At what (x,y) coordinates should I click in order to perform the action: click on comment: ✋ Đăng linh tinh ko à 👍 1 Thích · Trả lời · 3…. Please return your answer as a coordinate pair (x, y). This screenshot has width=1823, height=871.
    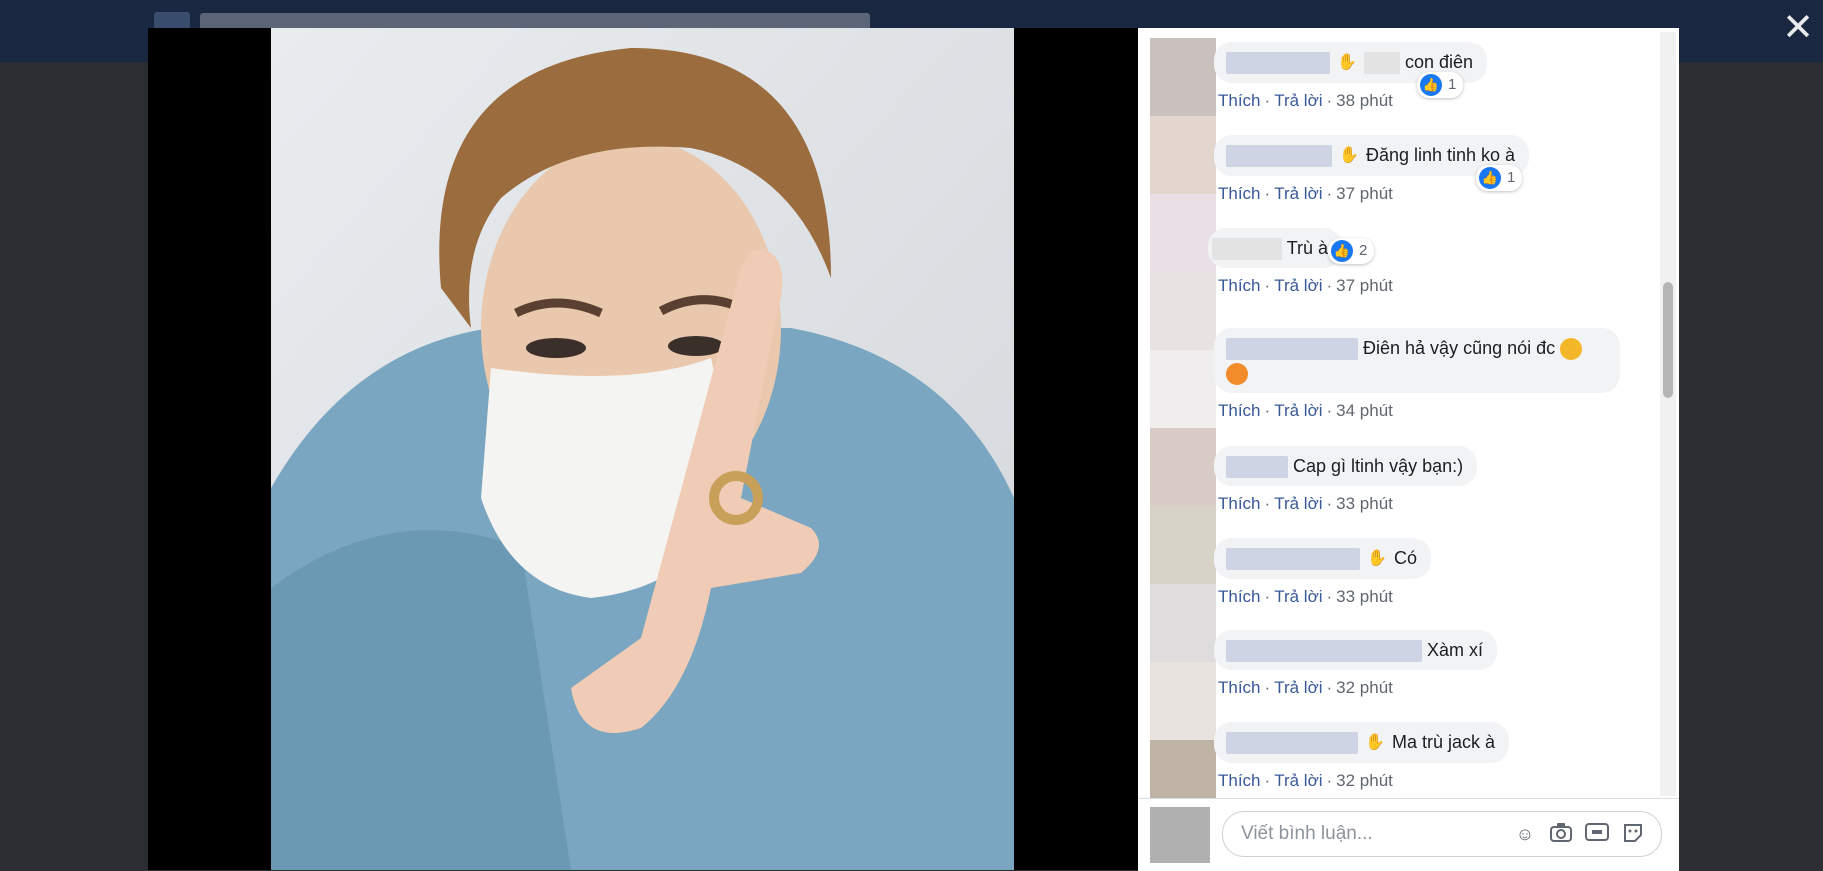
    Looking at the image, I should click on (1372, 169).